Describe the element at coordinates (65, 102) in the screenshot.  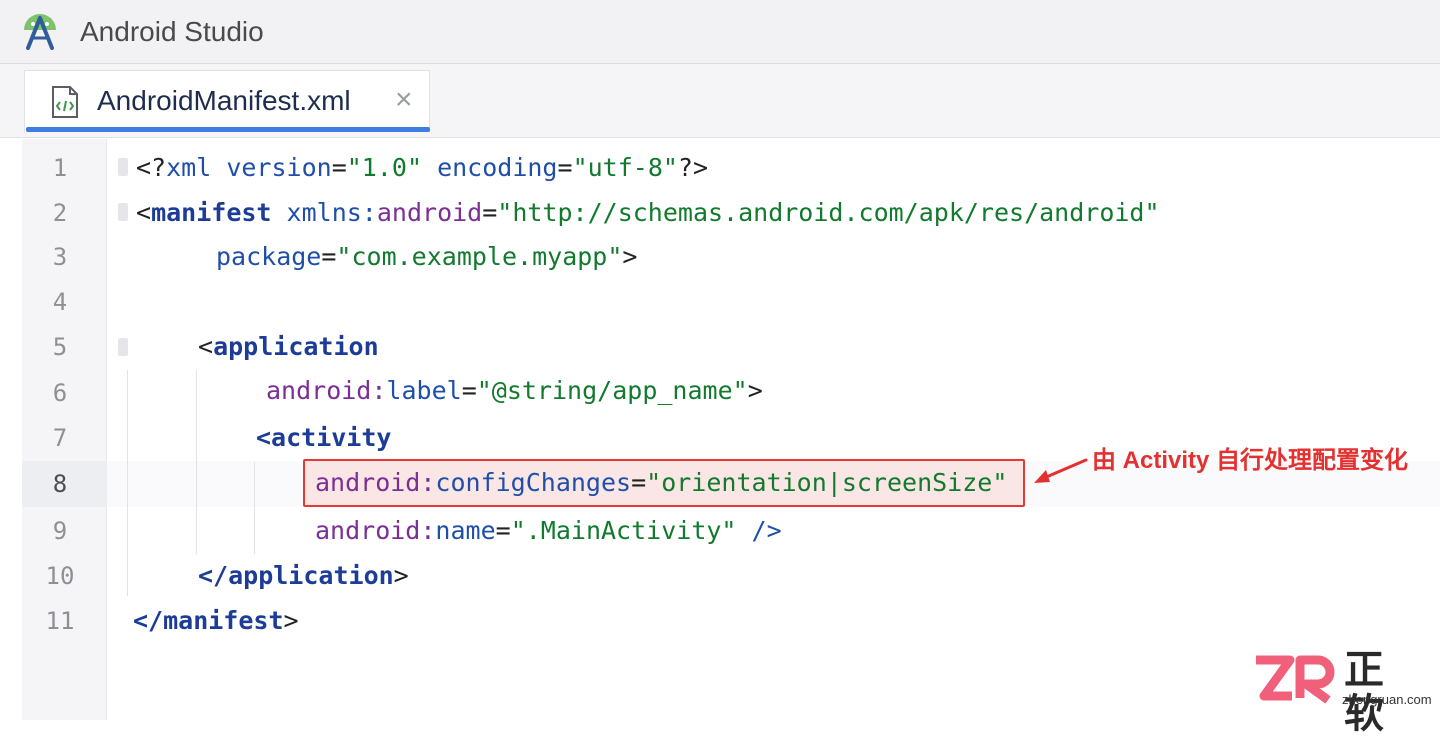
I see `xml-file-icon` at that location.